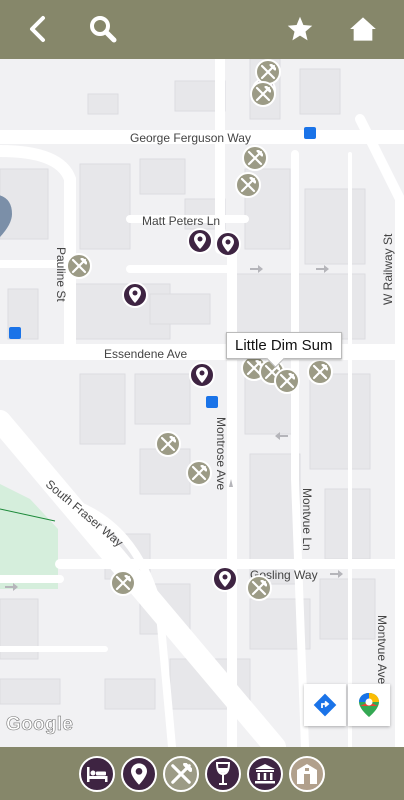  Describe the element at coordinates (61, 274) in the screenshot. I see `street-label: Pauline St` at that location.